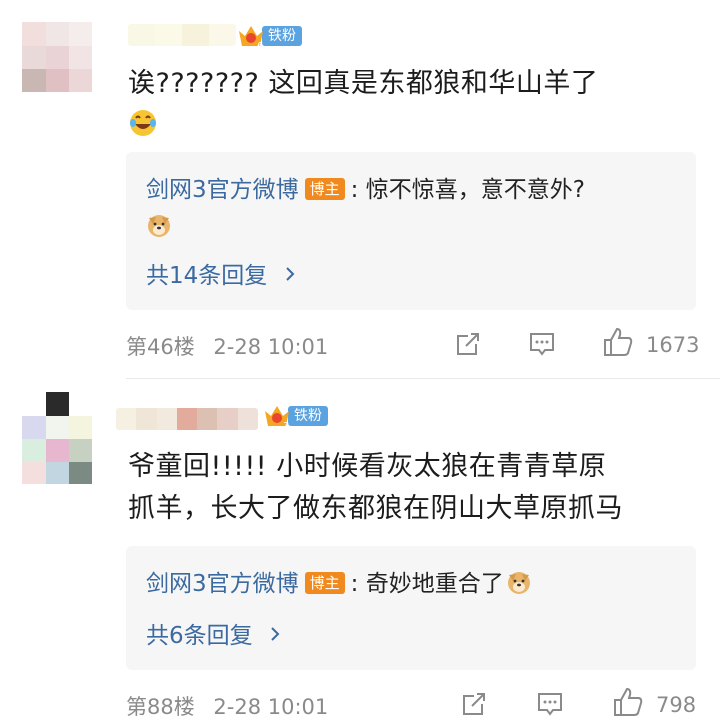 Image resolution: width=720 pixels, height=726 pixels. Describe the element at coordinates (676, 704) in the screenshot. I see `like-count: 798` at that location.